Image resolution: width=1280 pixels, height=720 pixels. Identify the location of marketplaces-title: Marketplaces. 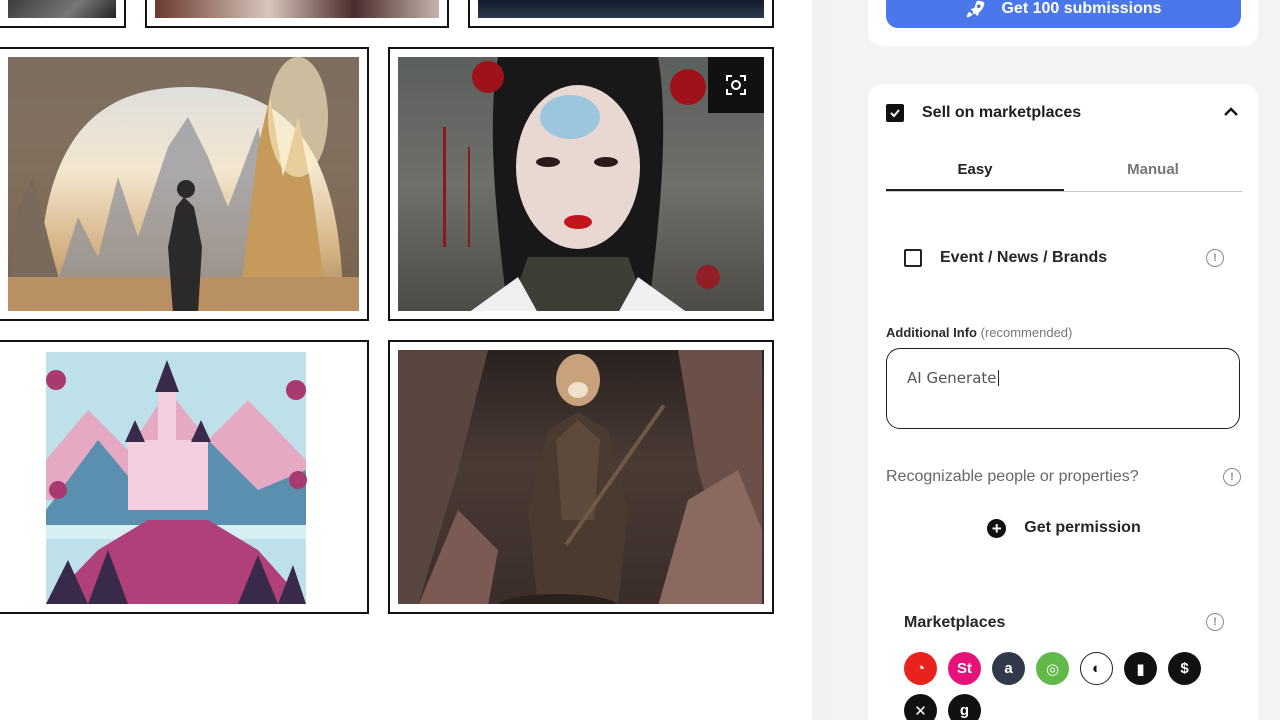
(955, 622).